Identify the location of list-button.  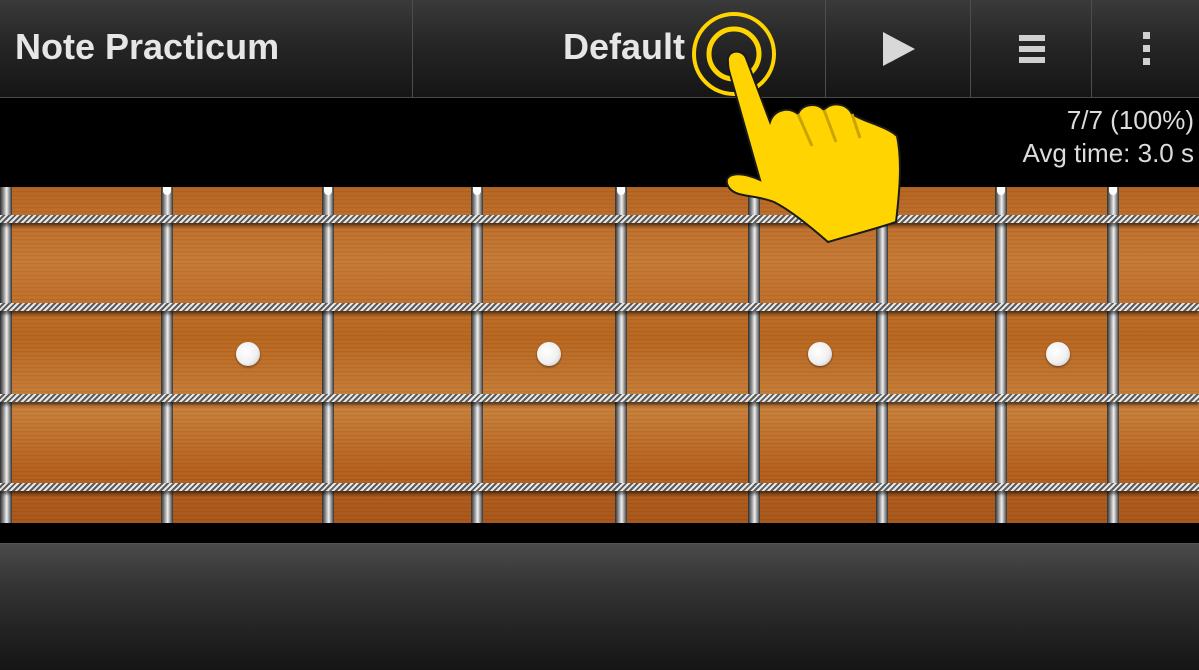
(1031, 48).